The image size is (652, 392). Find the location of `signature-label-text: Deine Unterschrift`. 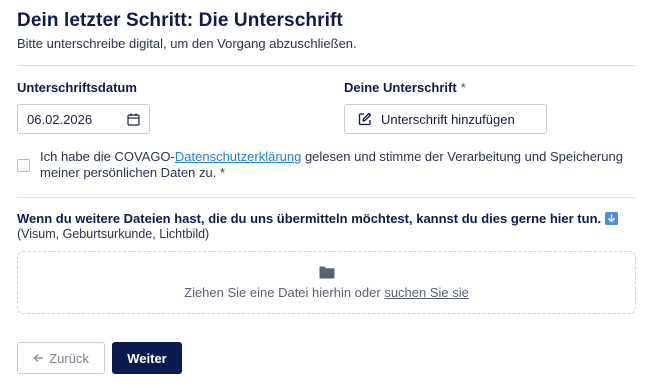

signature-label-text: Deine Unterschrift is located at coordinates (400, 87).